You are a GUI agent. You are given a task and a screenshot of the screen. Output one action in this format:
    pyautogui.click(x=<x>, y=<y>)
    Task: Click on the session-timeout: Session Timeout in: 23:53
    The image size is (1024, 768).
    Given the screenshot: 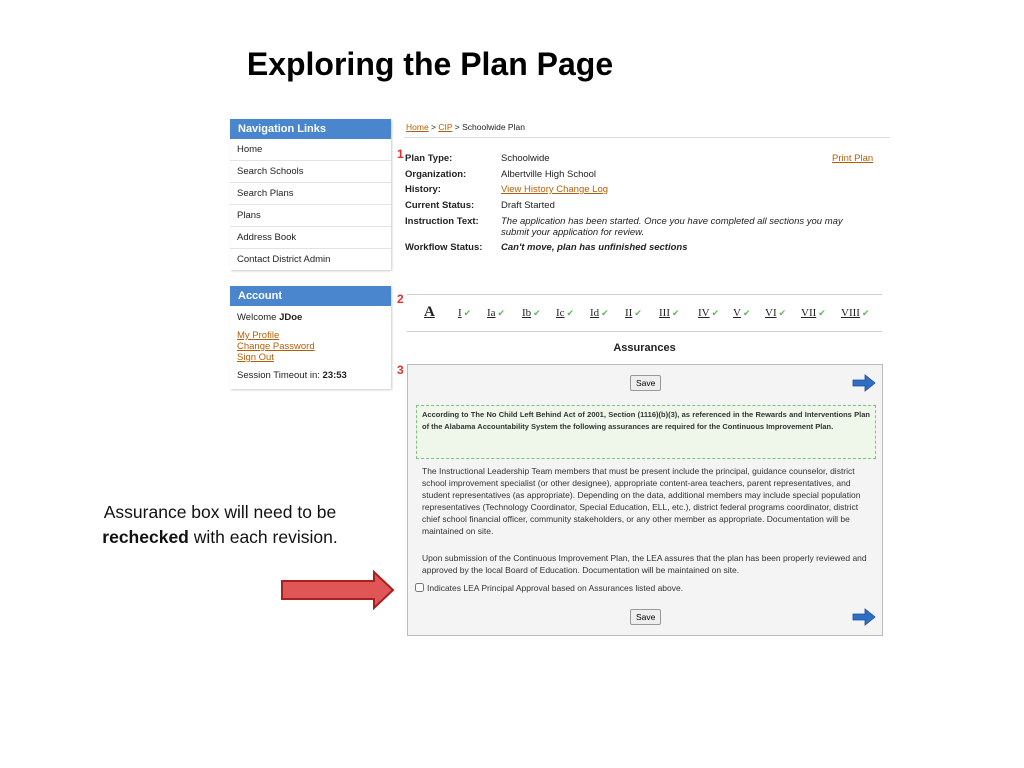 What is the action you would take?
    pyautogui.click(x=310, y=375)
    